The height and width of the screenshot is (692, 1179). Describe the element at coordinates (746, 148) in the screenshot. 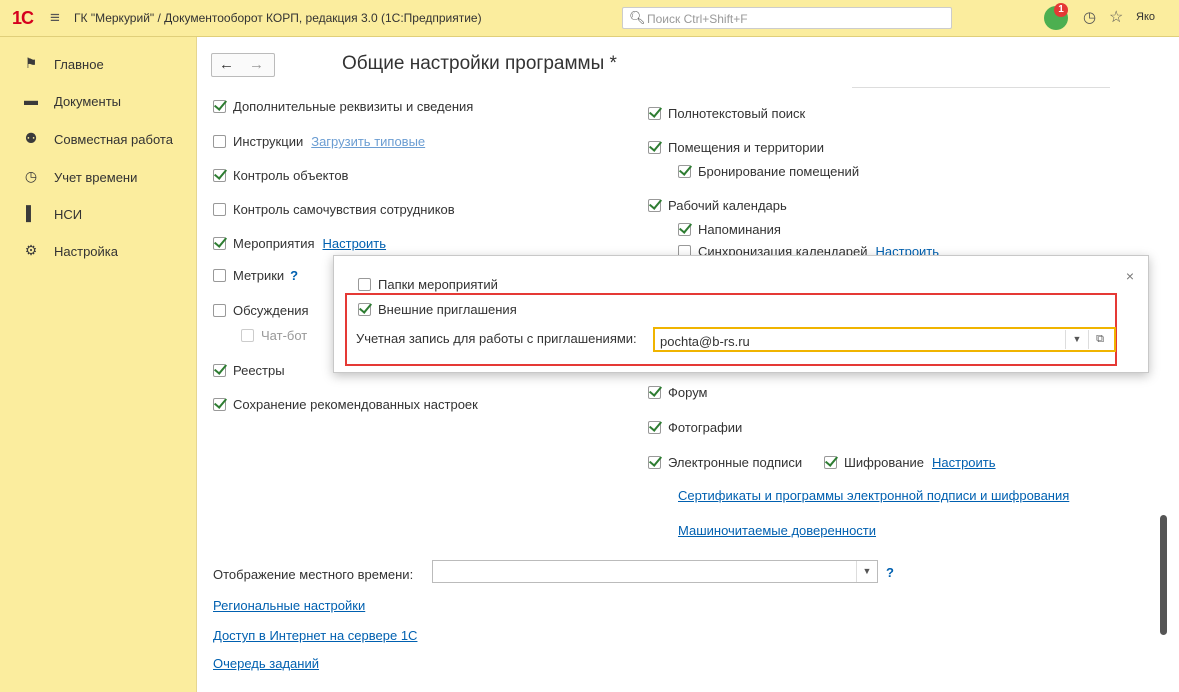

I see `option-label: Помещения и территории` at that location.